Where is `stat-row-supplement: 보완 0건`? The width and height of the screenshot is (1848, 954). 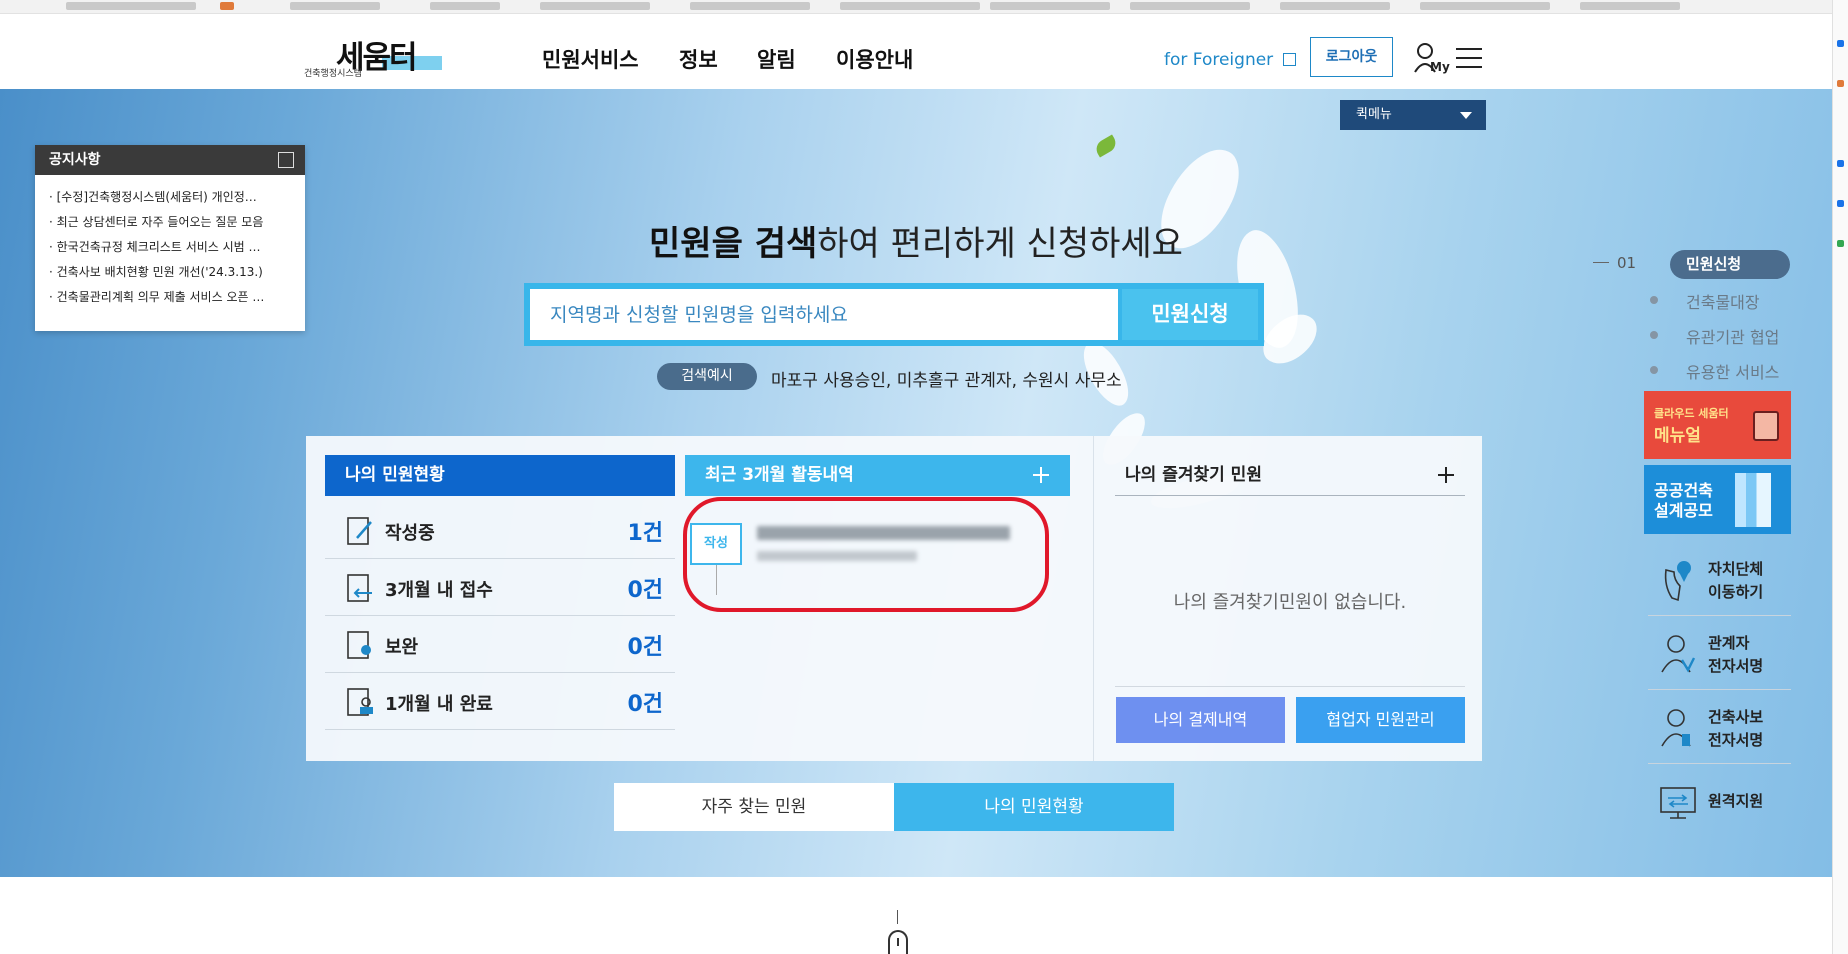 stat-row-supplement: 보완 0건 is located at coordinates (500, 644).